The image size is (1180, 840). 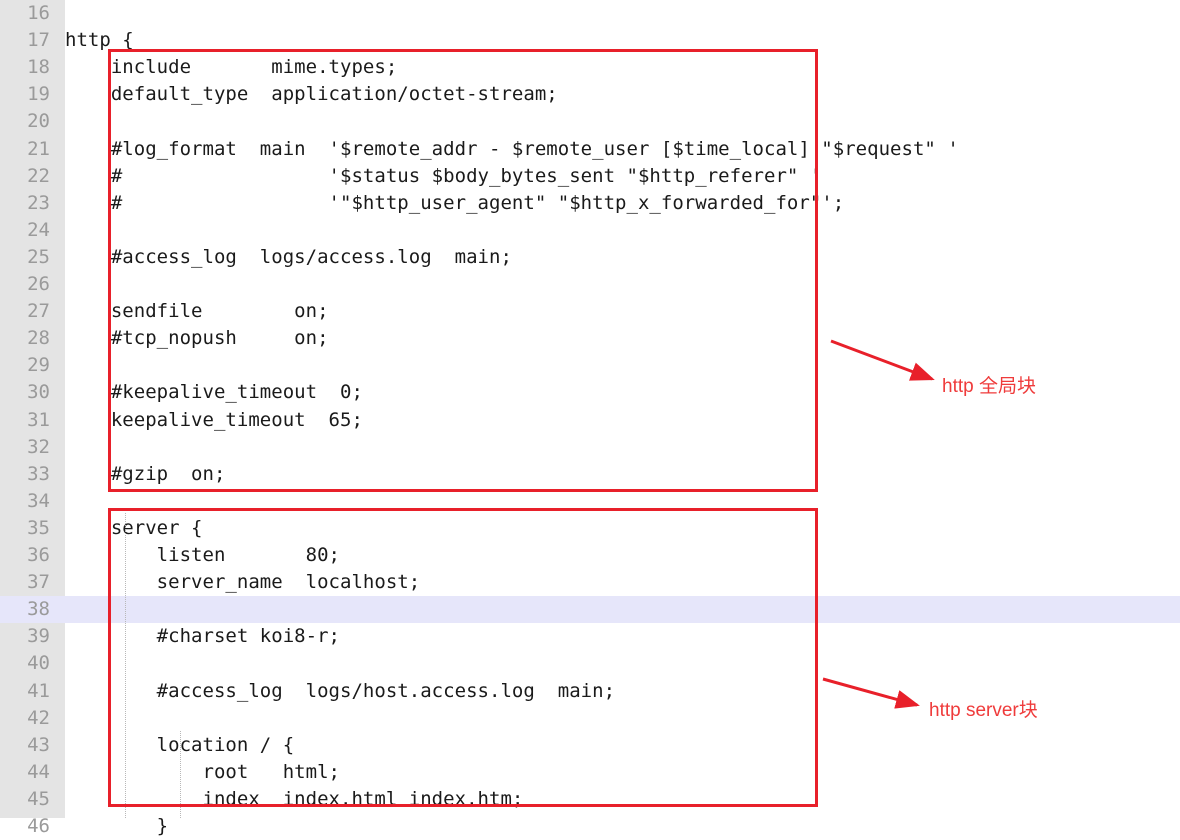 I want to click on line-number: 22, so click(x=38, y=175).